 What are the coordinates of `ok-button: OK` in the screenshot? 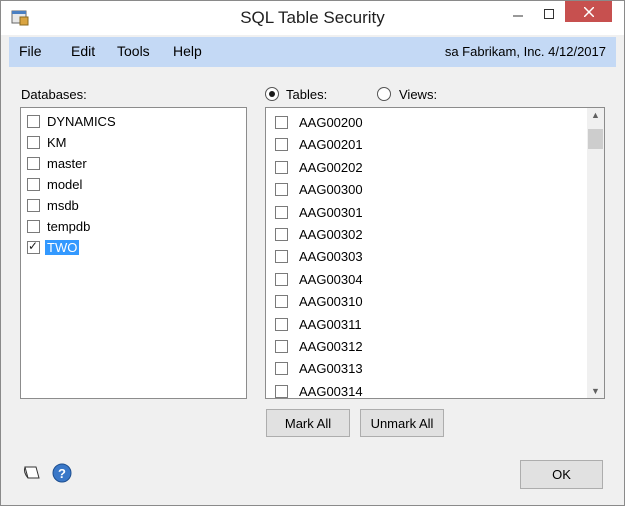 It's located at (561, 474).